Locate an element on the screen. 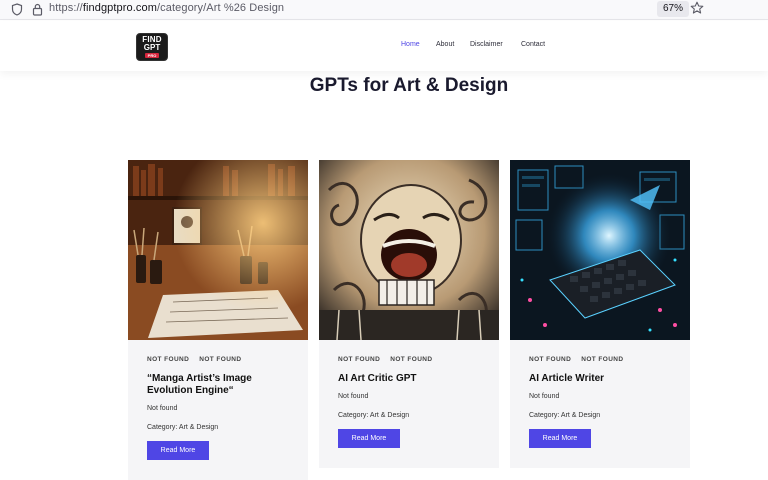  card-image-manga-desk is located at coordinates (218, 250).